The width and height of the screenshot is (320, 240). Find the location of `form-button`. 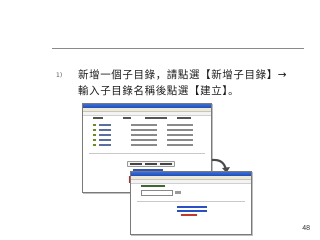

form-button is located at coordinates (178, 192).